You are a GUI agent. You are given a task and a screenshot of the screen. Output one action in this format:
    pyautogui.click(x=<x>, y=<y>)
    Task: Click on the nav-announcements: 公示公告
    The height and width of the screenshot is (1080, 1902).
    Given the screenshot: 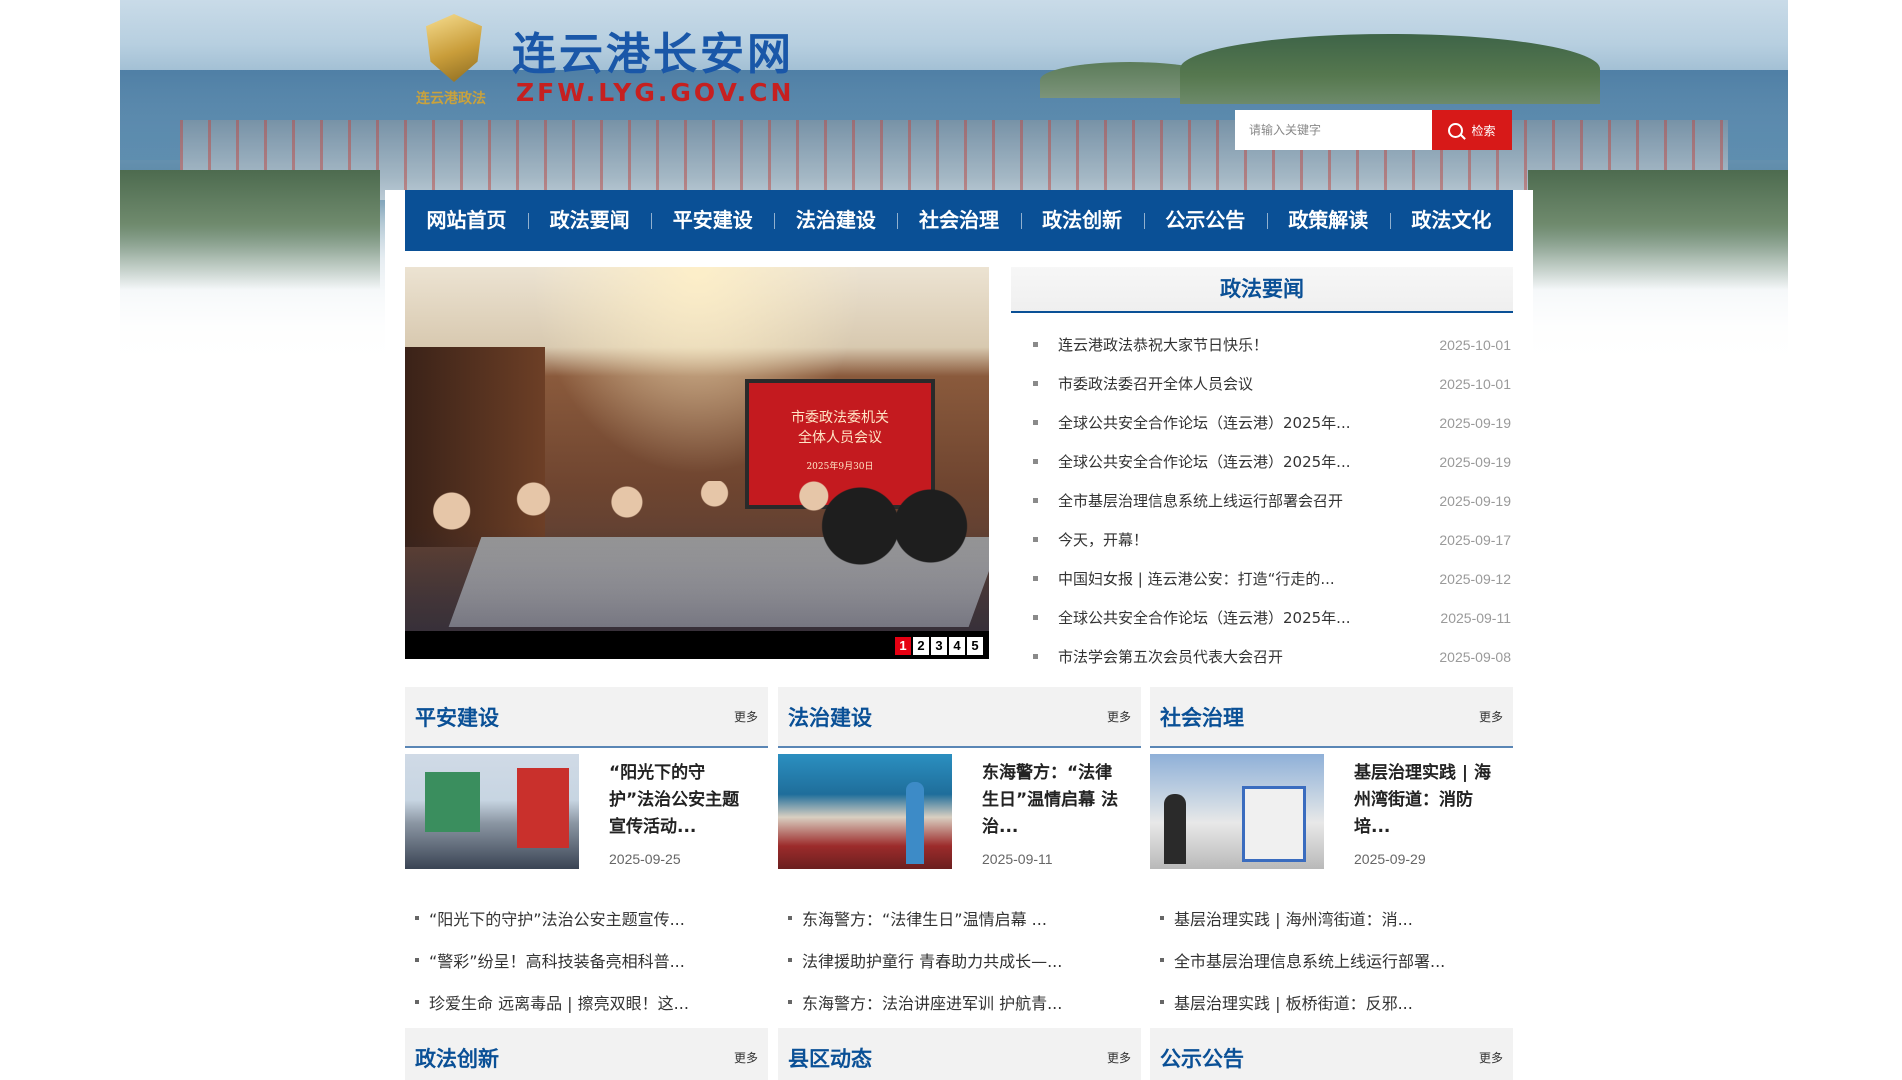 What is the action you would take?
    pyautogui.click(x=1205, y=220)
    